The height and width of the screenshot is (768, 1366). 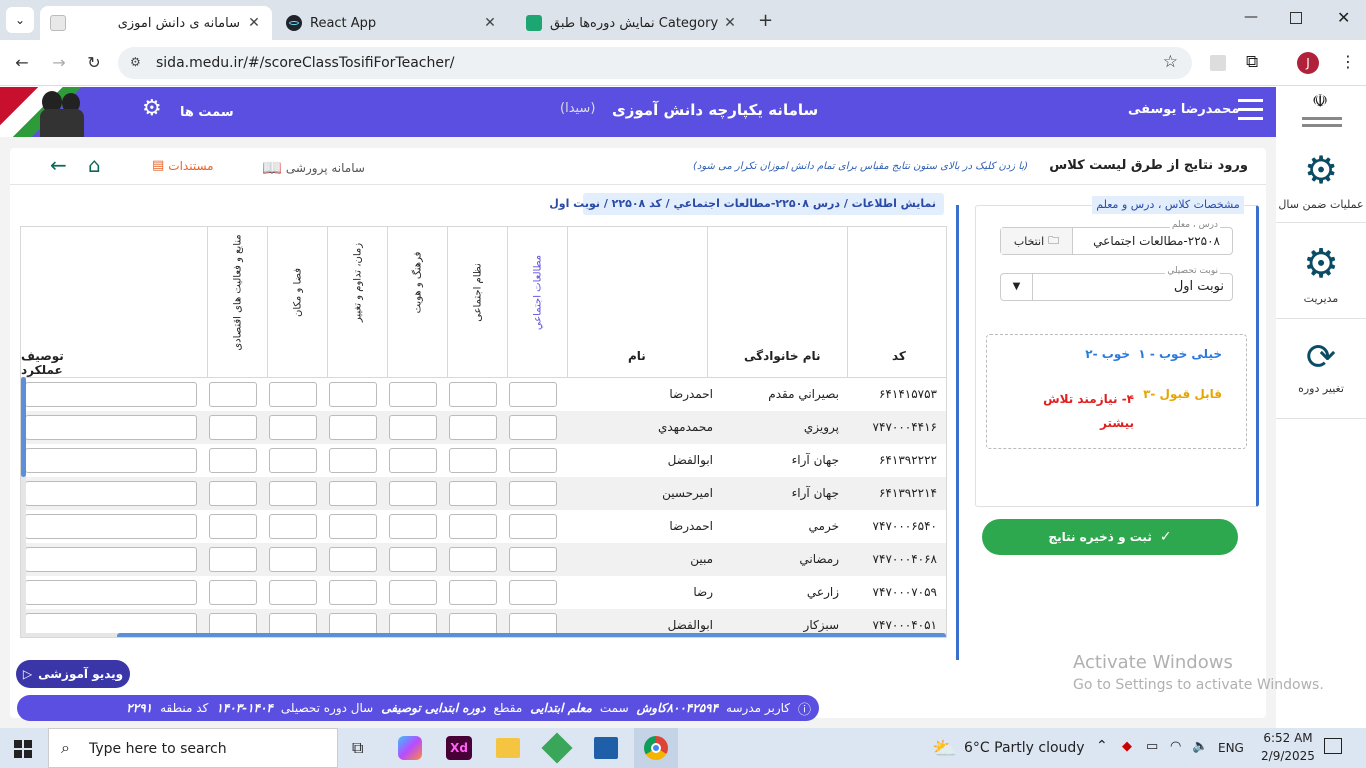 What do you see at coordinates (557, 748) in the screenshot?
I see `git-app-icon` at bounding box center [557, 748].